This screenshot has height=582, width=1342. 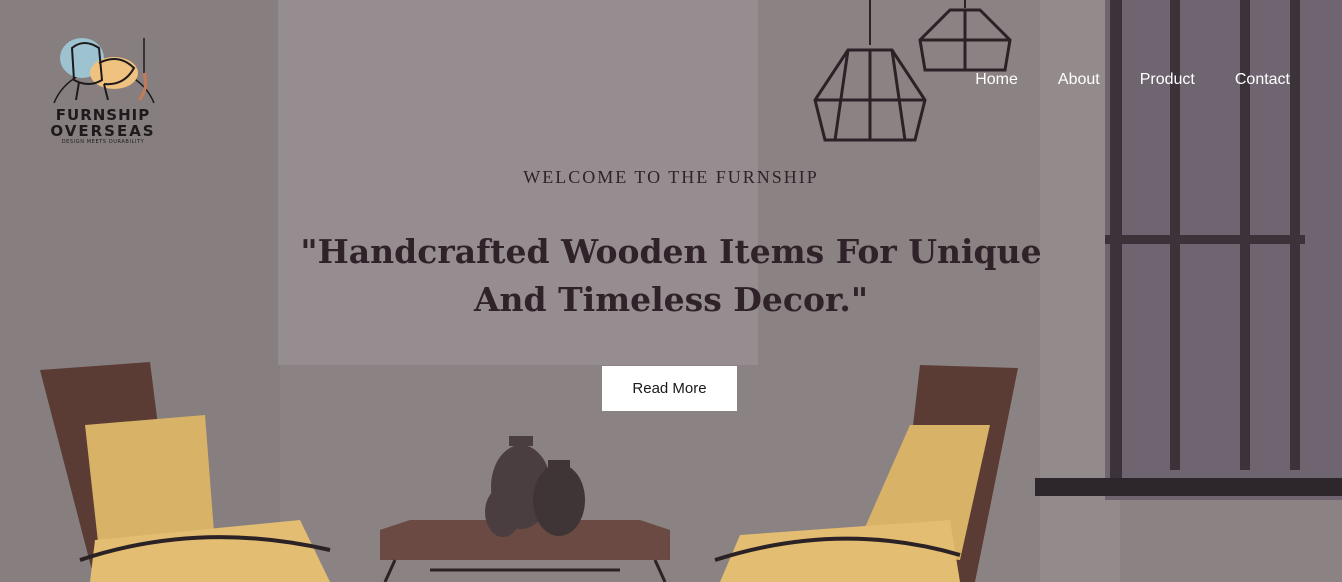 I want to click on hero-eyebrow: WELCOME TO THE FURNSHIP, so click(x=671, y=177).